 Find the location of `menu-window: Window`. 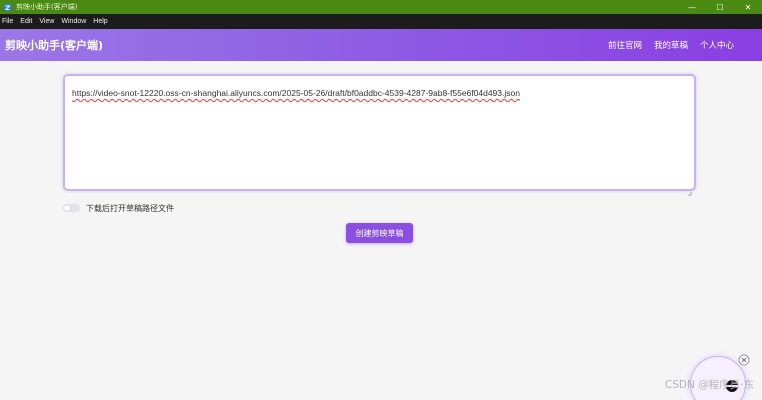

menu-window: Window is located at coordinates (73, 21).